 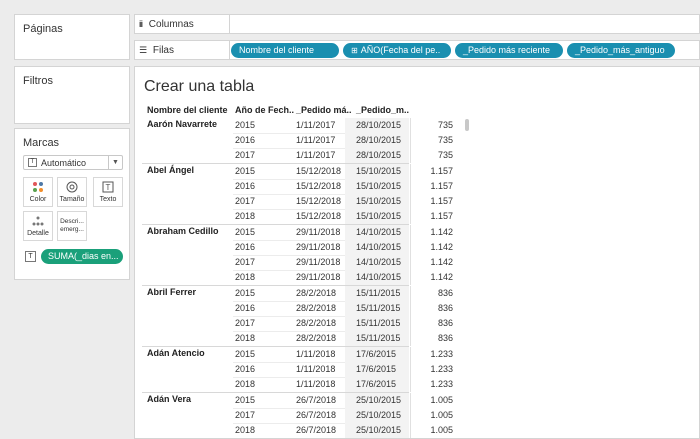 What do you see at coordinates (38, 81) in the screenshot?
I see `filters-panel-title: Filtros` at bounding box center [38, 81].